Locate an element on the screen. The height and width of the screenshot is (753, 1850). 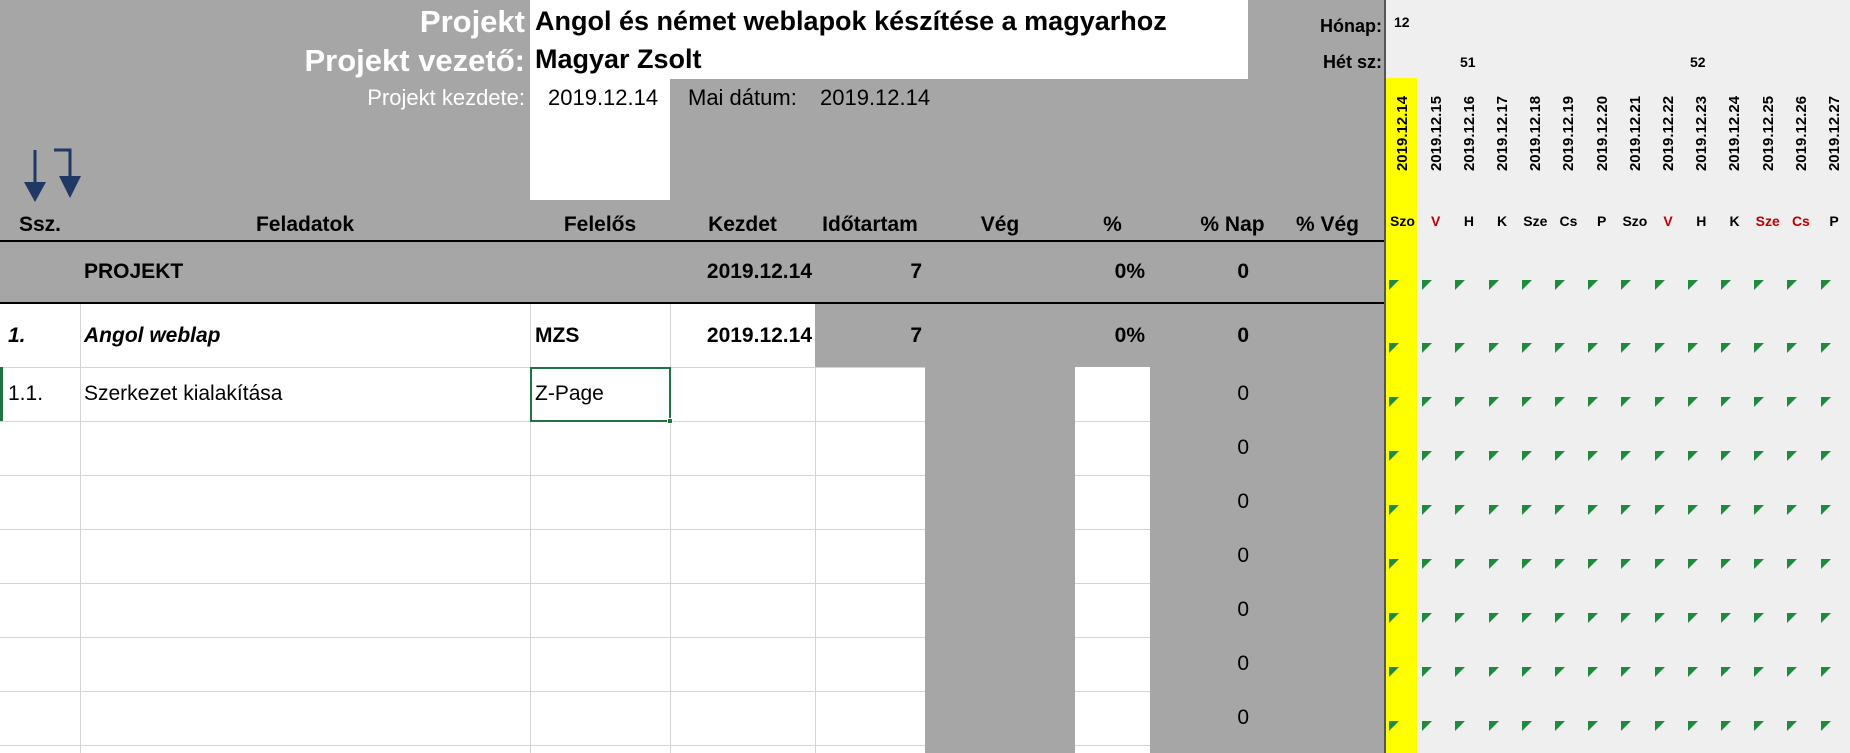
col-header-start: Kezdet is located at coordinates (742, 224).